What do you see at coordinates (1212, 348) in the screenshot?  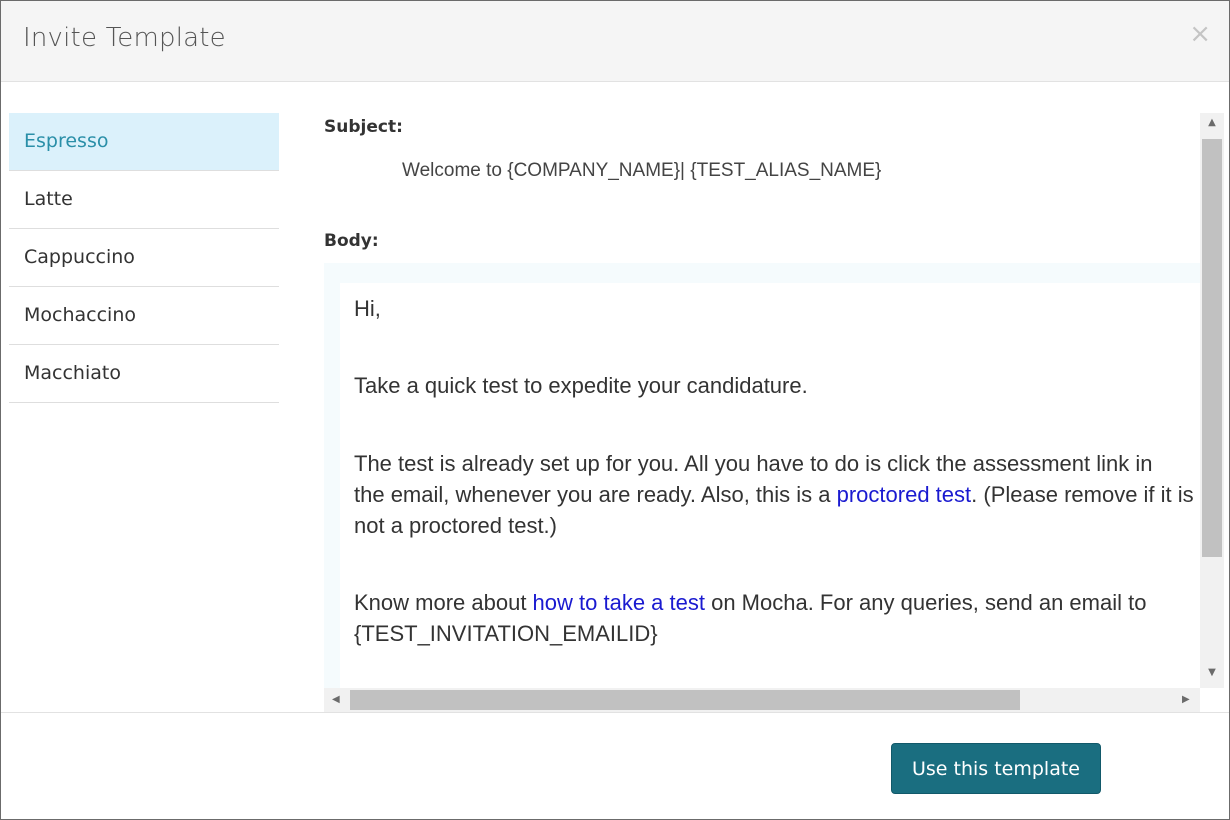 I see `vertical-scroll-thumb` at bounding box center [1212, 348].